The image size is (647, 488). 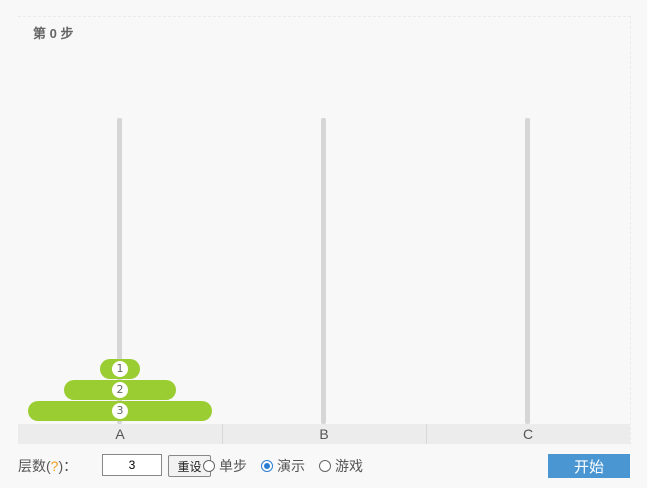 I want to click on mode-game-label: 游戏, so click(x=349, y=466).